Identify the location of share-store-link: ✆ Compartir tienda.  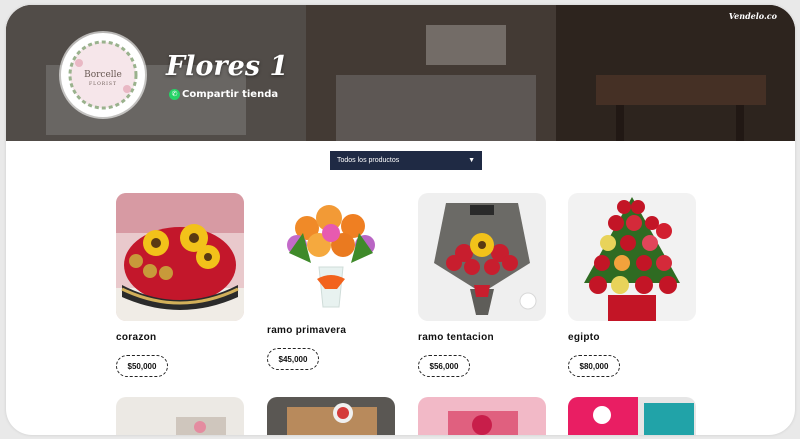
(223, 94).